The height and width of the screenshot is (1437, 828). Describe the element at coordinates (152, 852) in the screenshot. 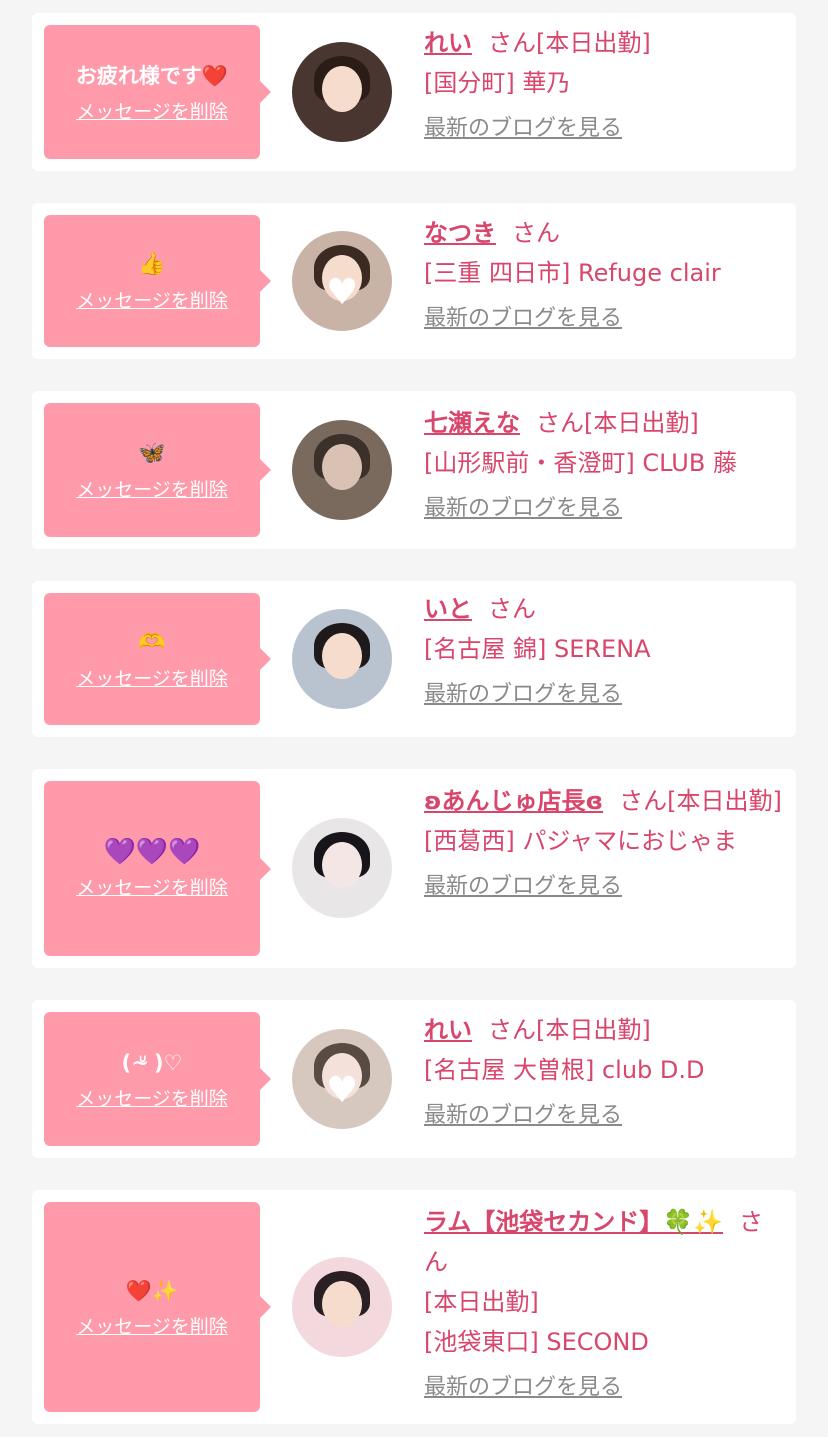

I see `message-text: 💜💜💜` at that location.